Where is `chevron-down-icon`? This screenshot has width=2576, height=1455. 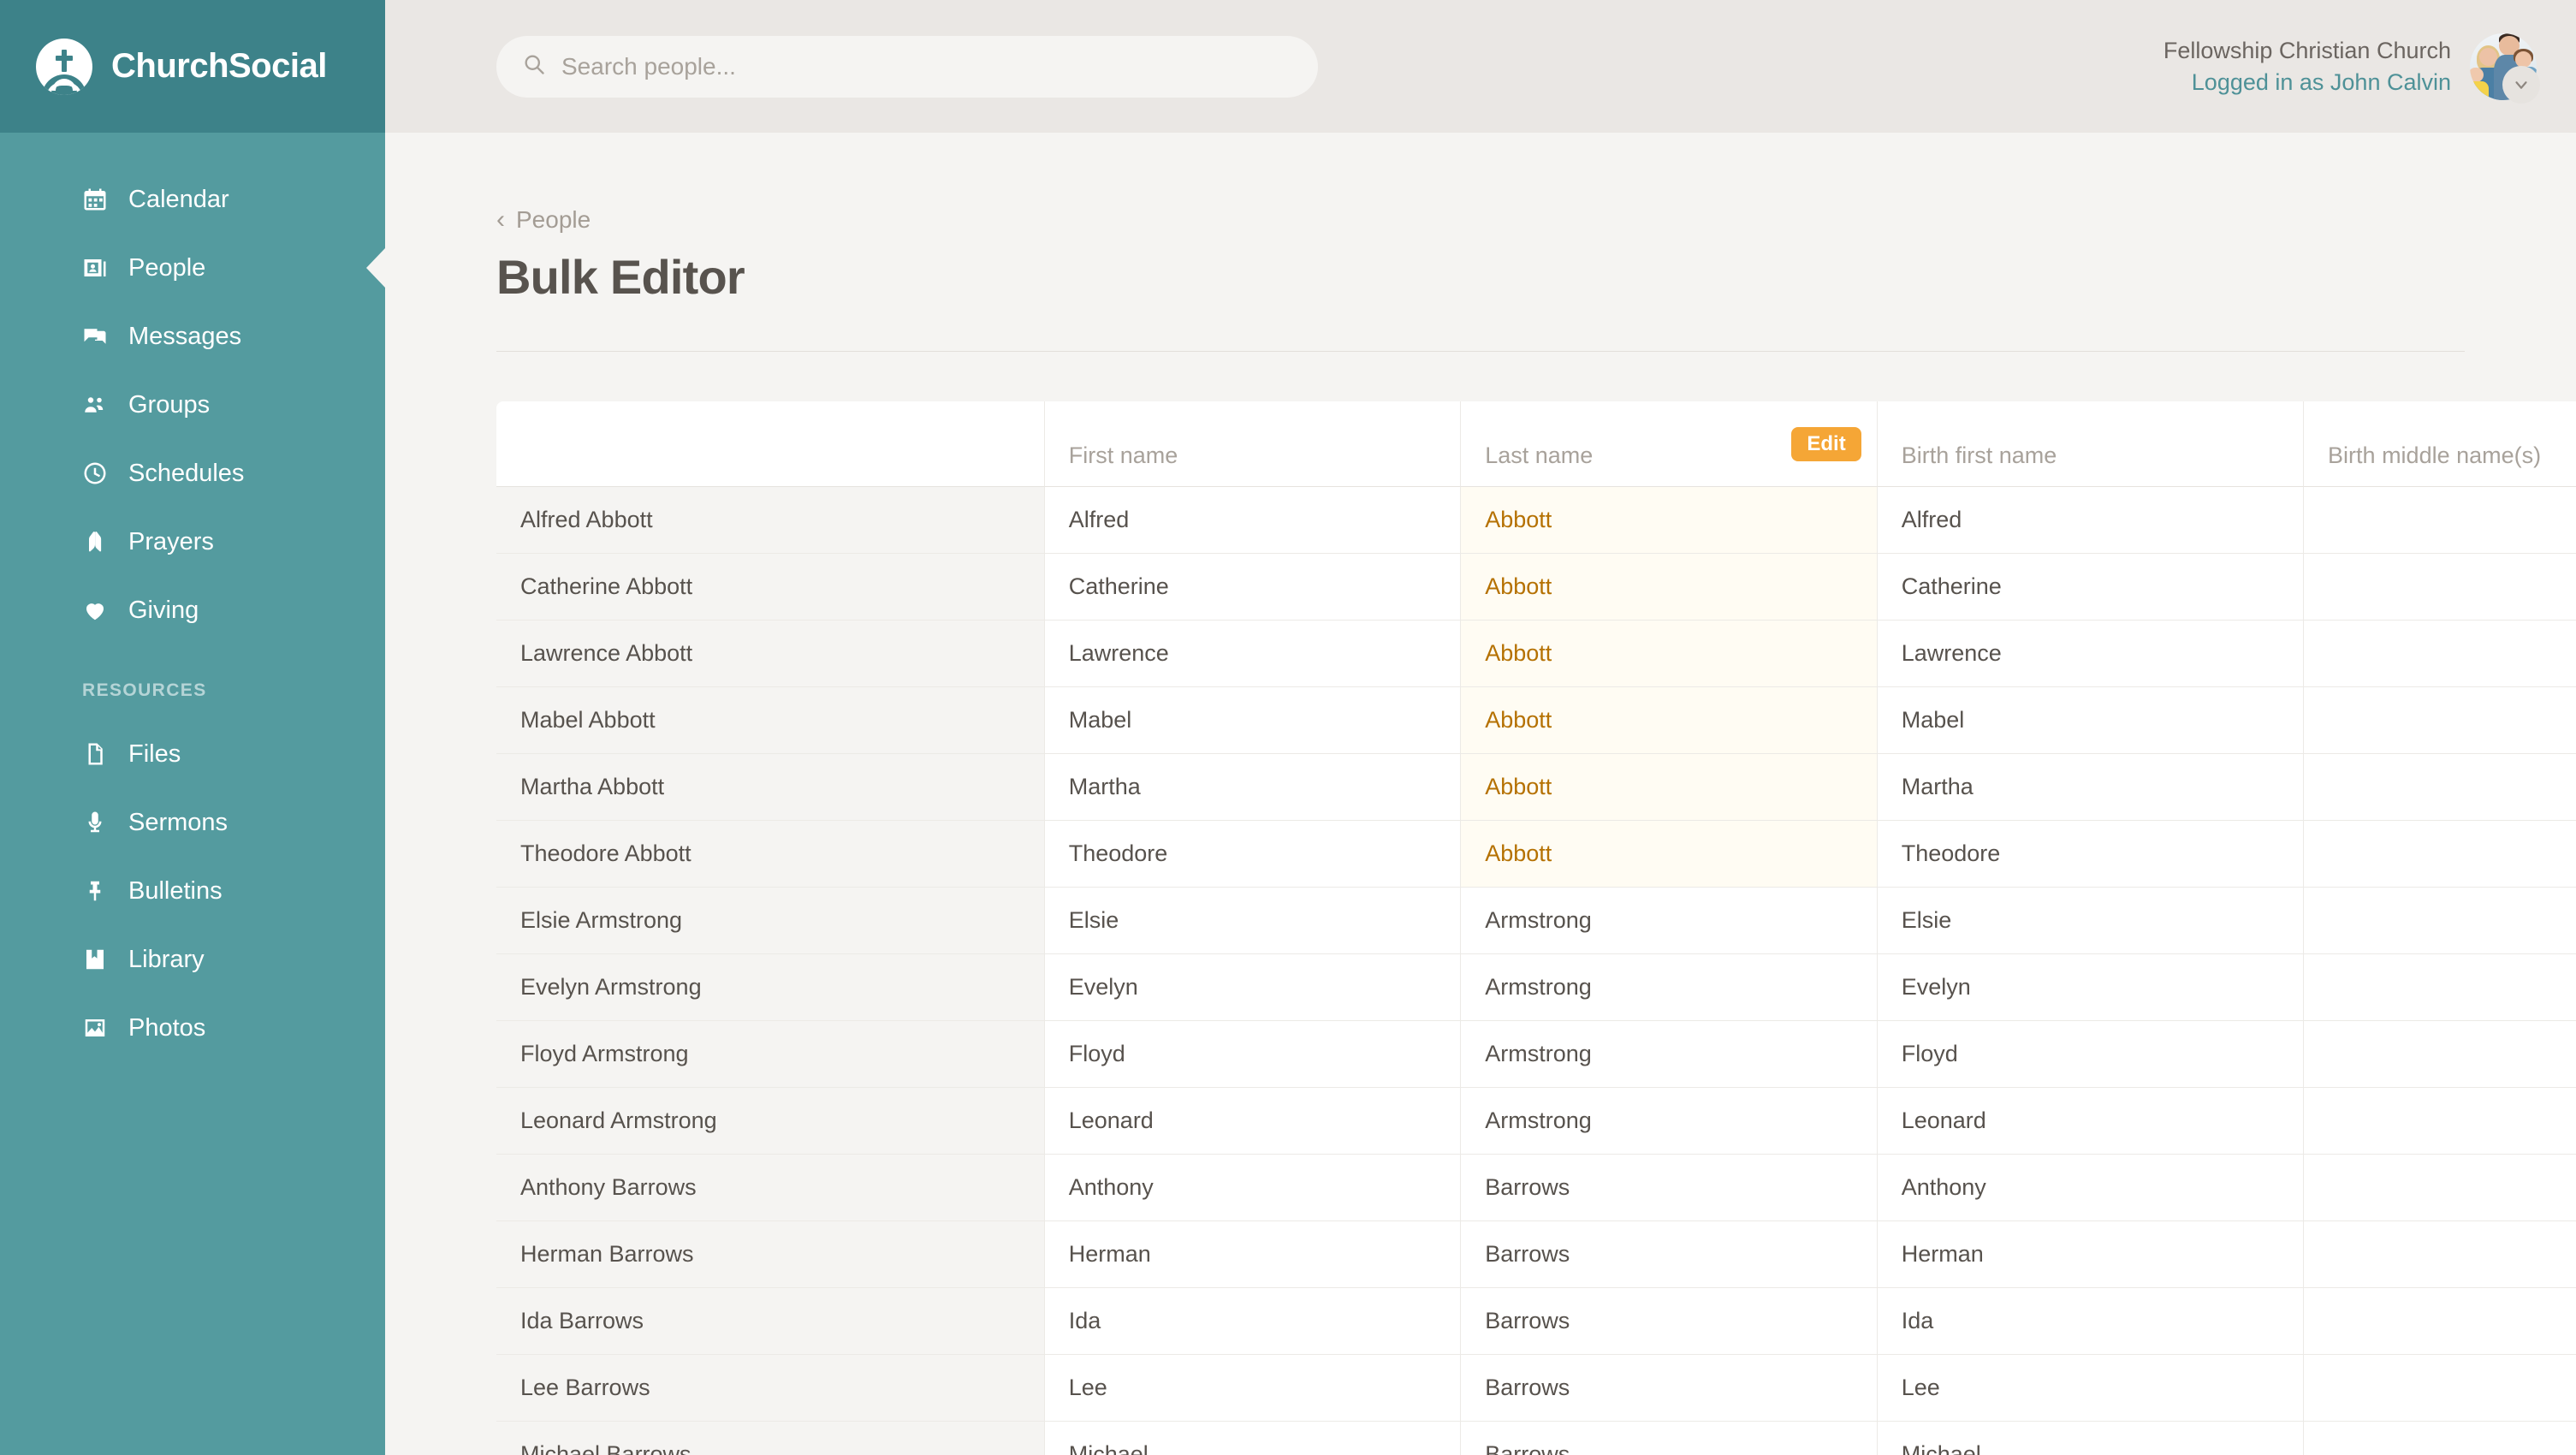
chevron-down-icon is located at coordinates (2521, 84).